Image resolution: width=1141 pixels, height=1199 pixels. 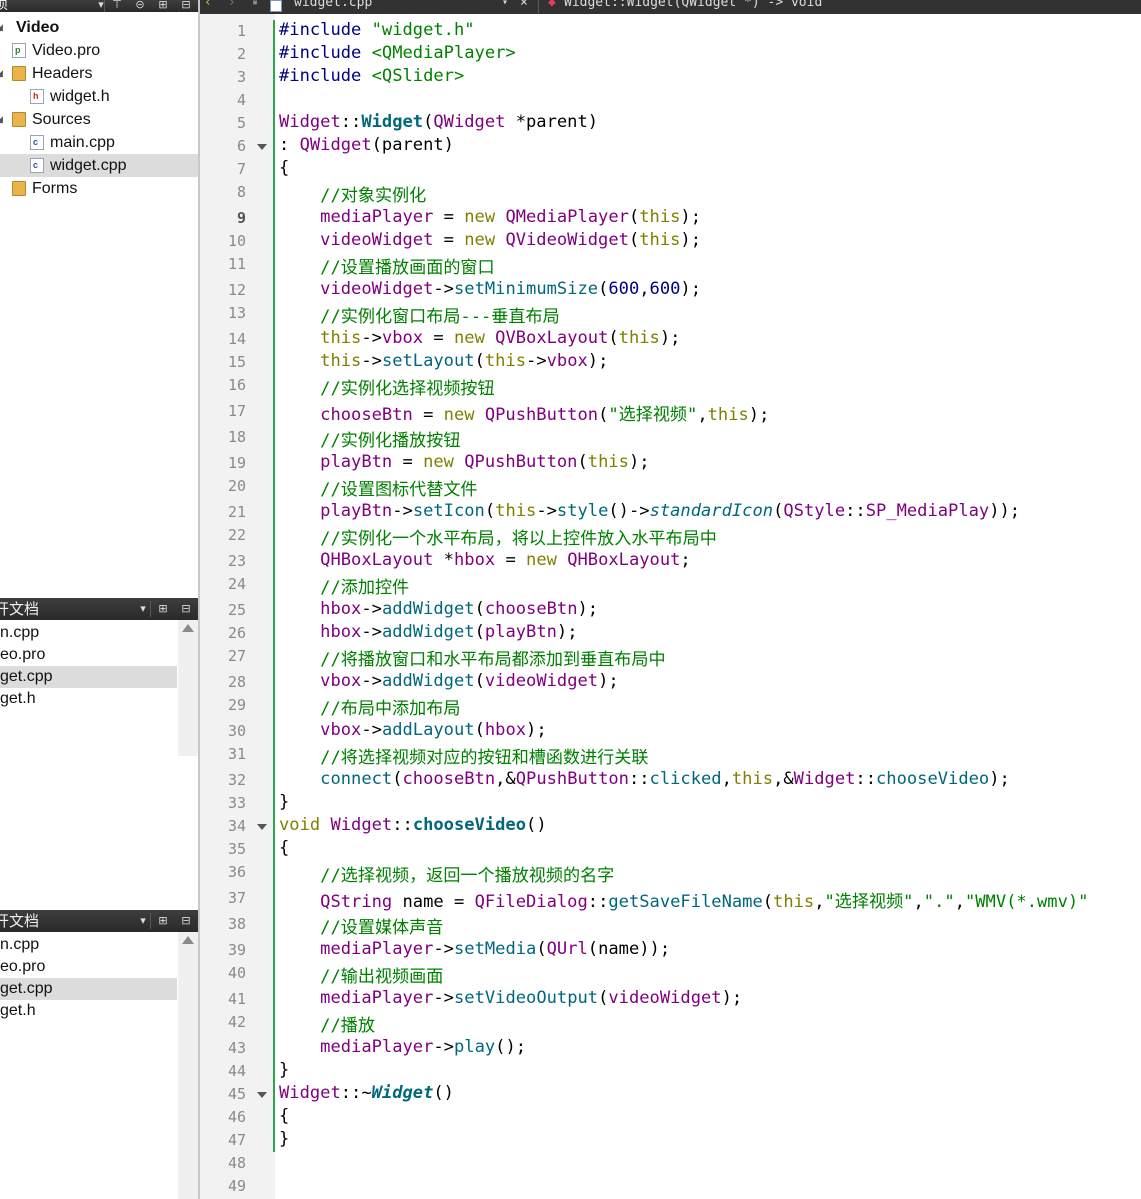 I want to click on code-line: //对象实例化, so click(x=373, y=196).